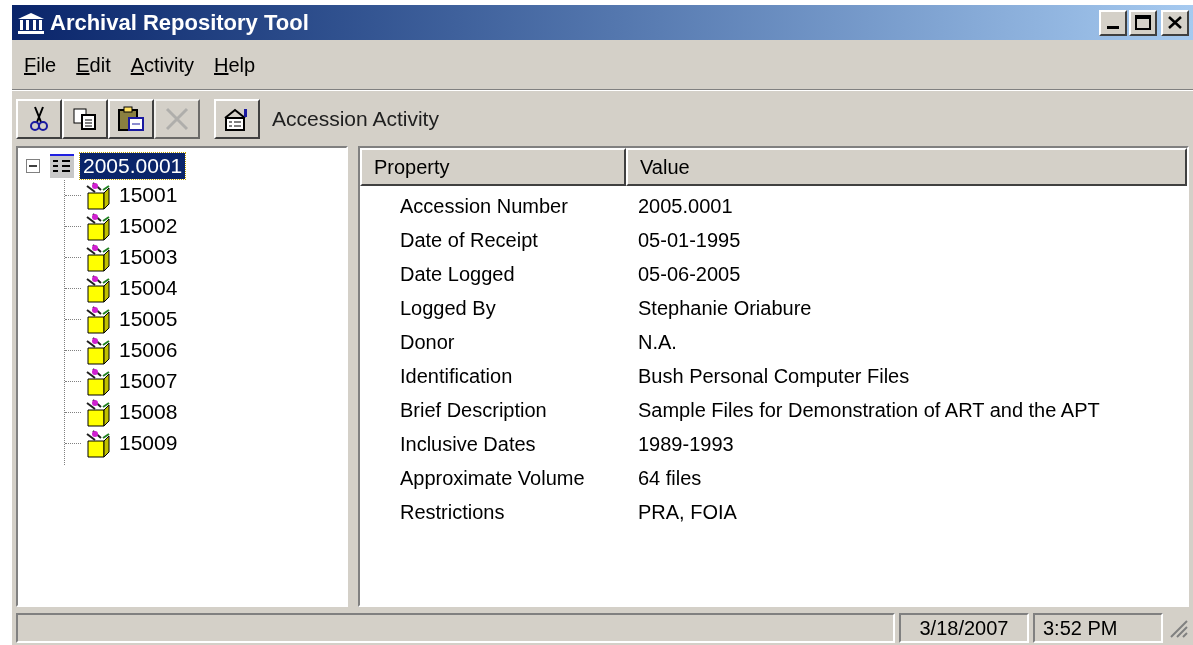 The image size is (1193, 645). Describe the element at coordinates (148, 195) in the screenshot. I see `tree-item: 15001` at that location.